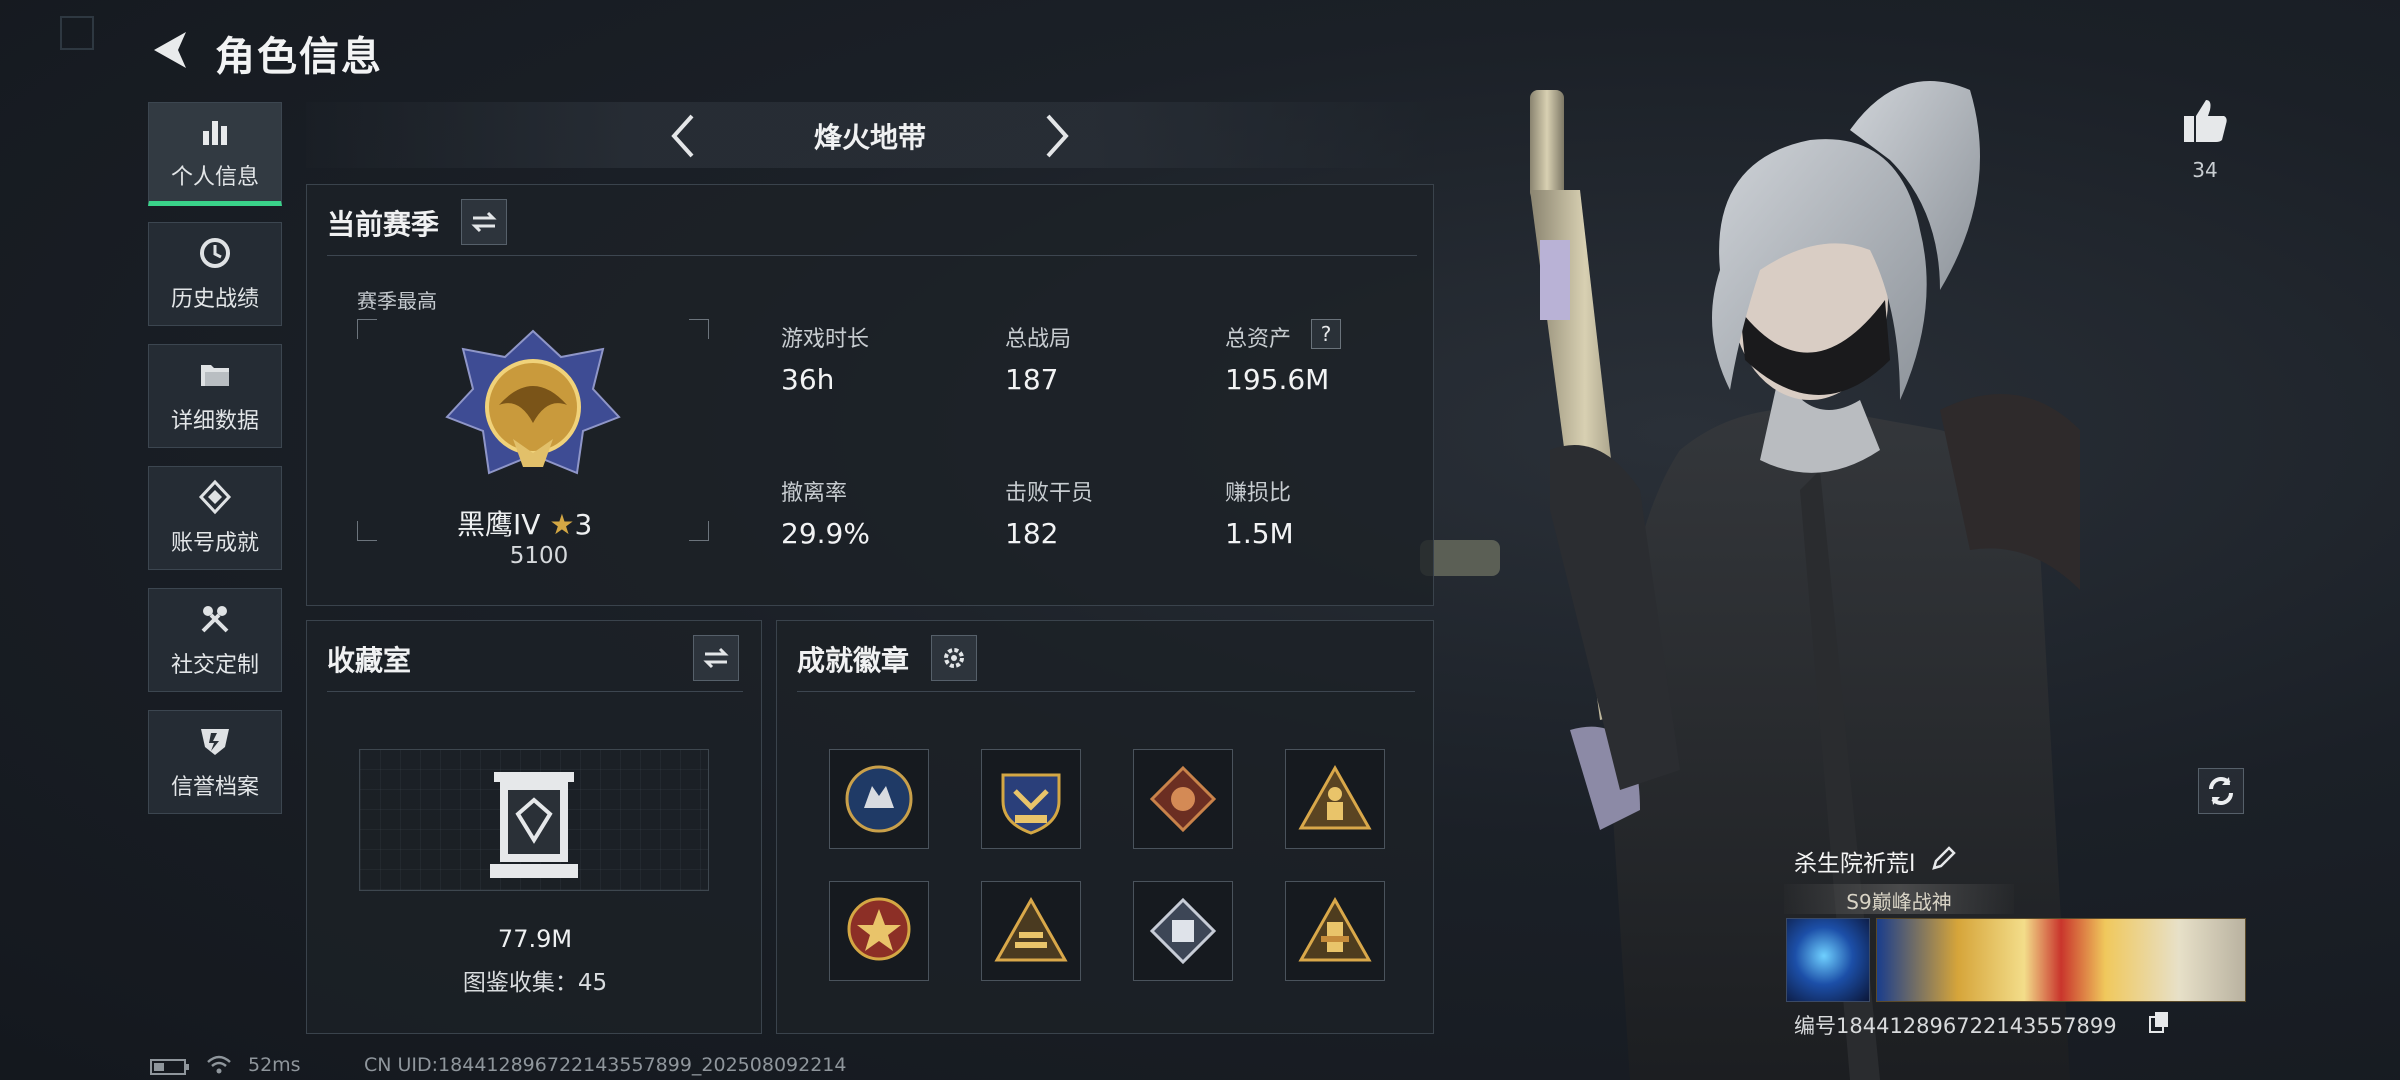 Image resolution: width=2400 pixels, height=1080 pixels. What do you see at coordinates (215, 640) in the screenshot?
I see `nav-item-social: 社交定制` at bounding box center [215, 640].